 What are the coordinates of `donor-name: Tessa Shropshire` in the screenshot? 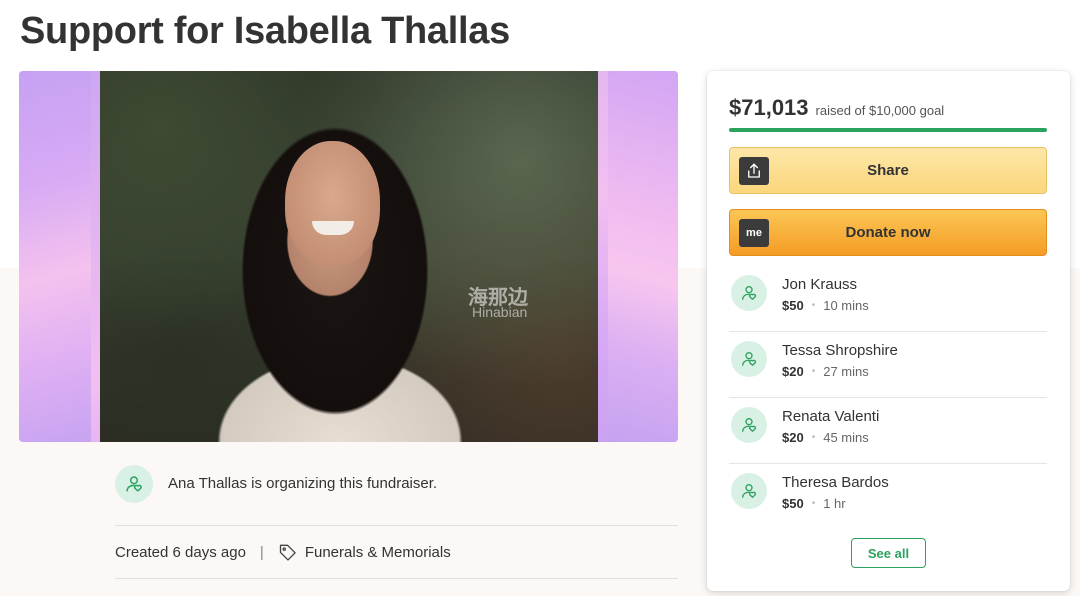 It's located at (840, 350).